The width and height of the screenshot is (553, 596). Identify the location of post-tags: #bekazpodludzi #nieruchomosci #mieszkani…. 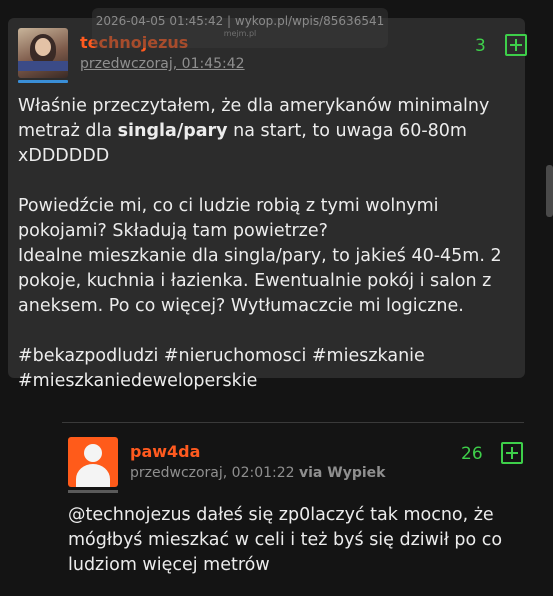
(268, 369).